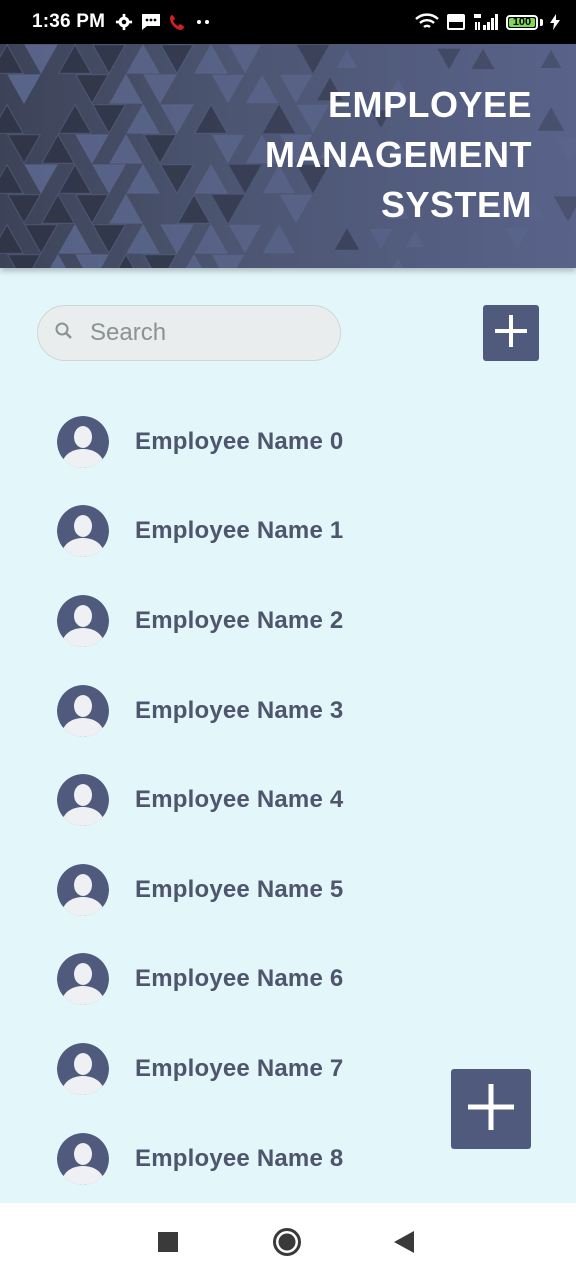 This screenshot has height=1280, width=576. I want to click on charging-icon, so click(555, 22).